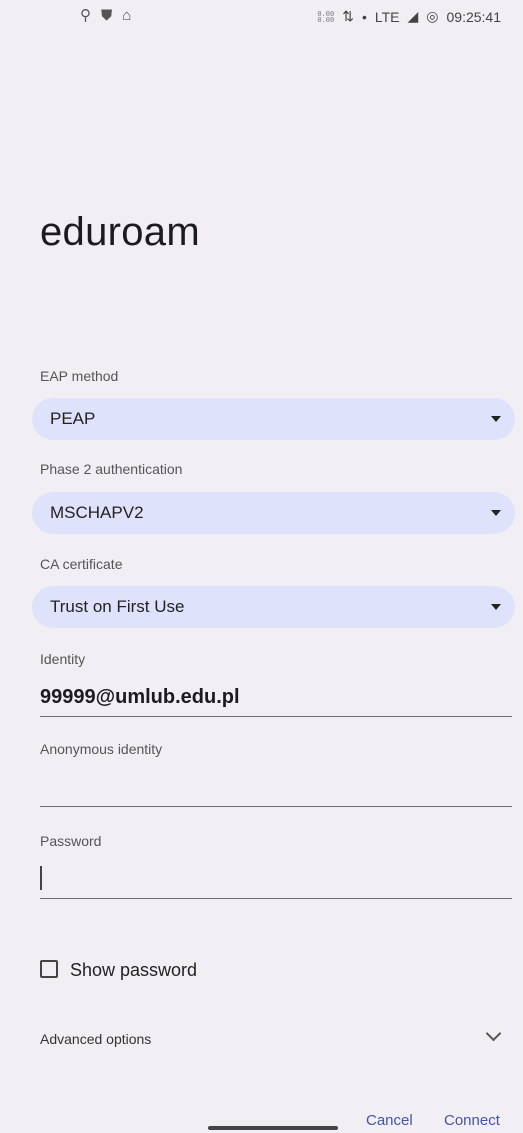 Image resolution: width=523 pixels, height=1133 pixels. I want to click on anonymous-identity-field, so click(276, 788).